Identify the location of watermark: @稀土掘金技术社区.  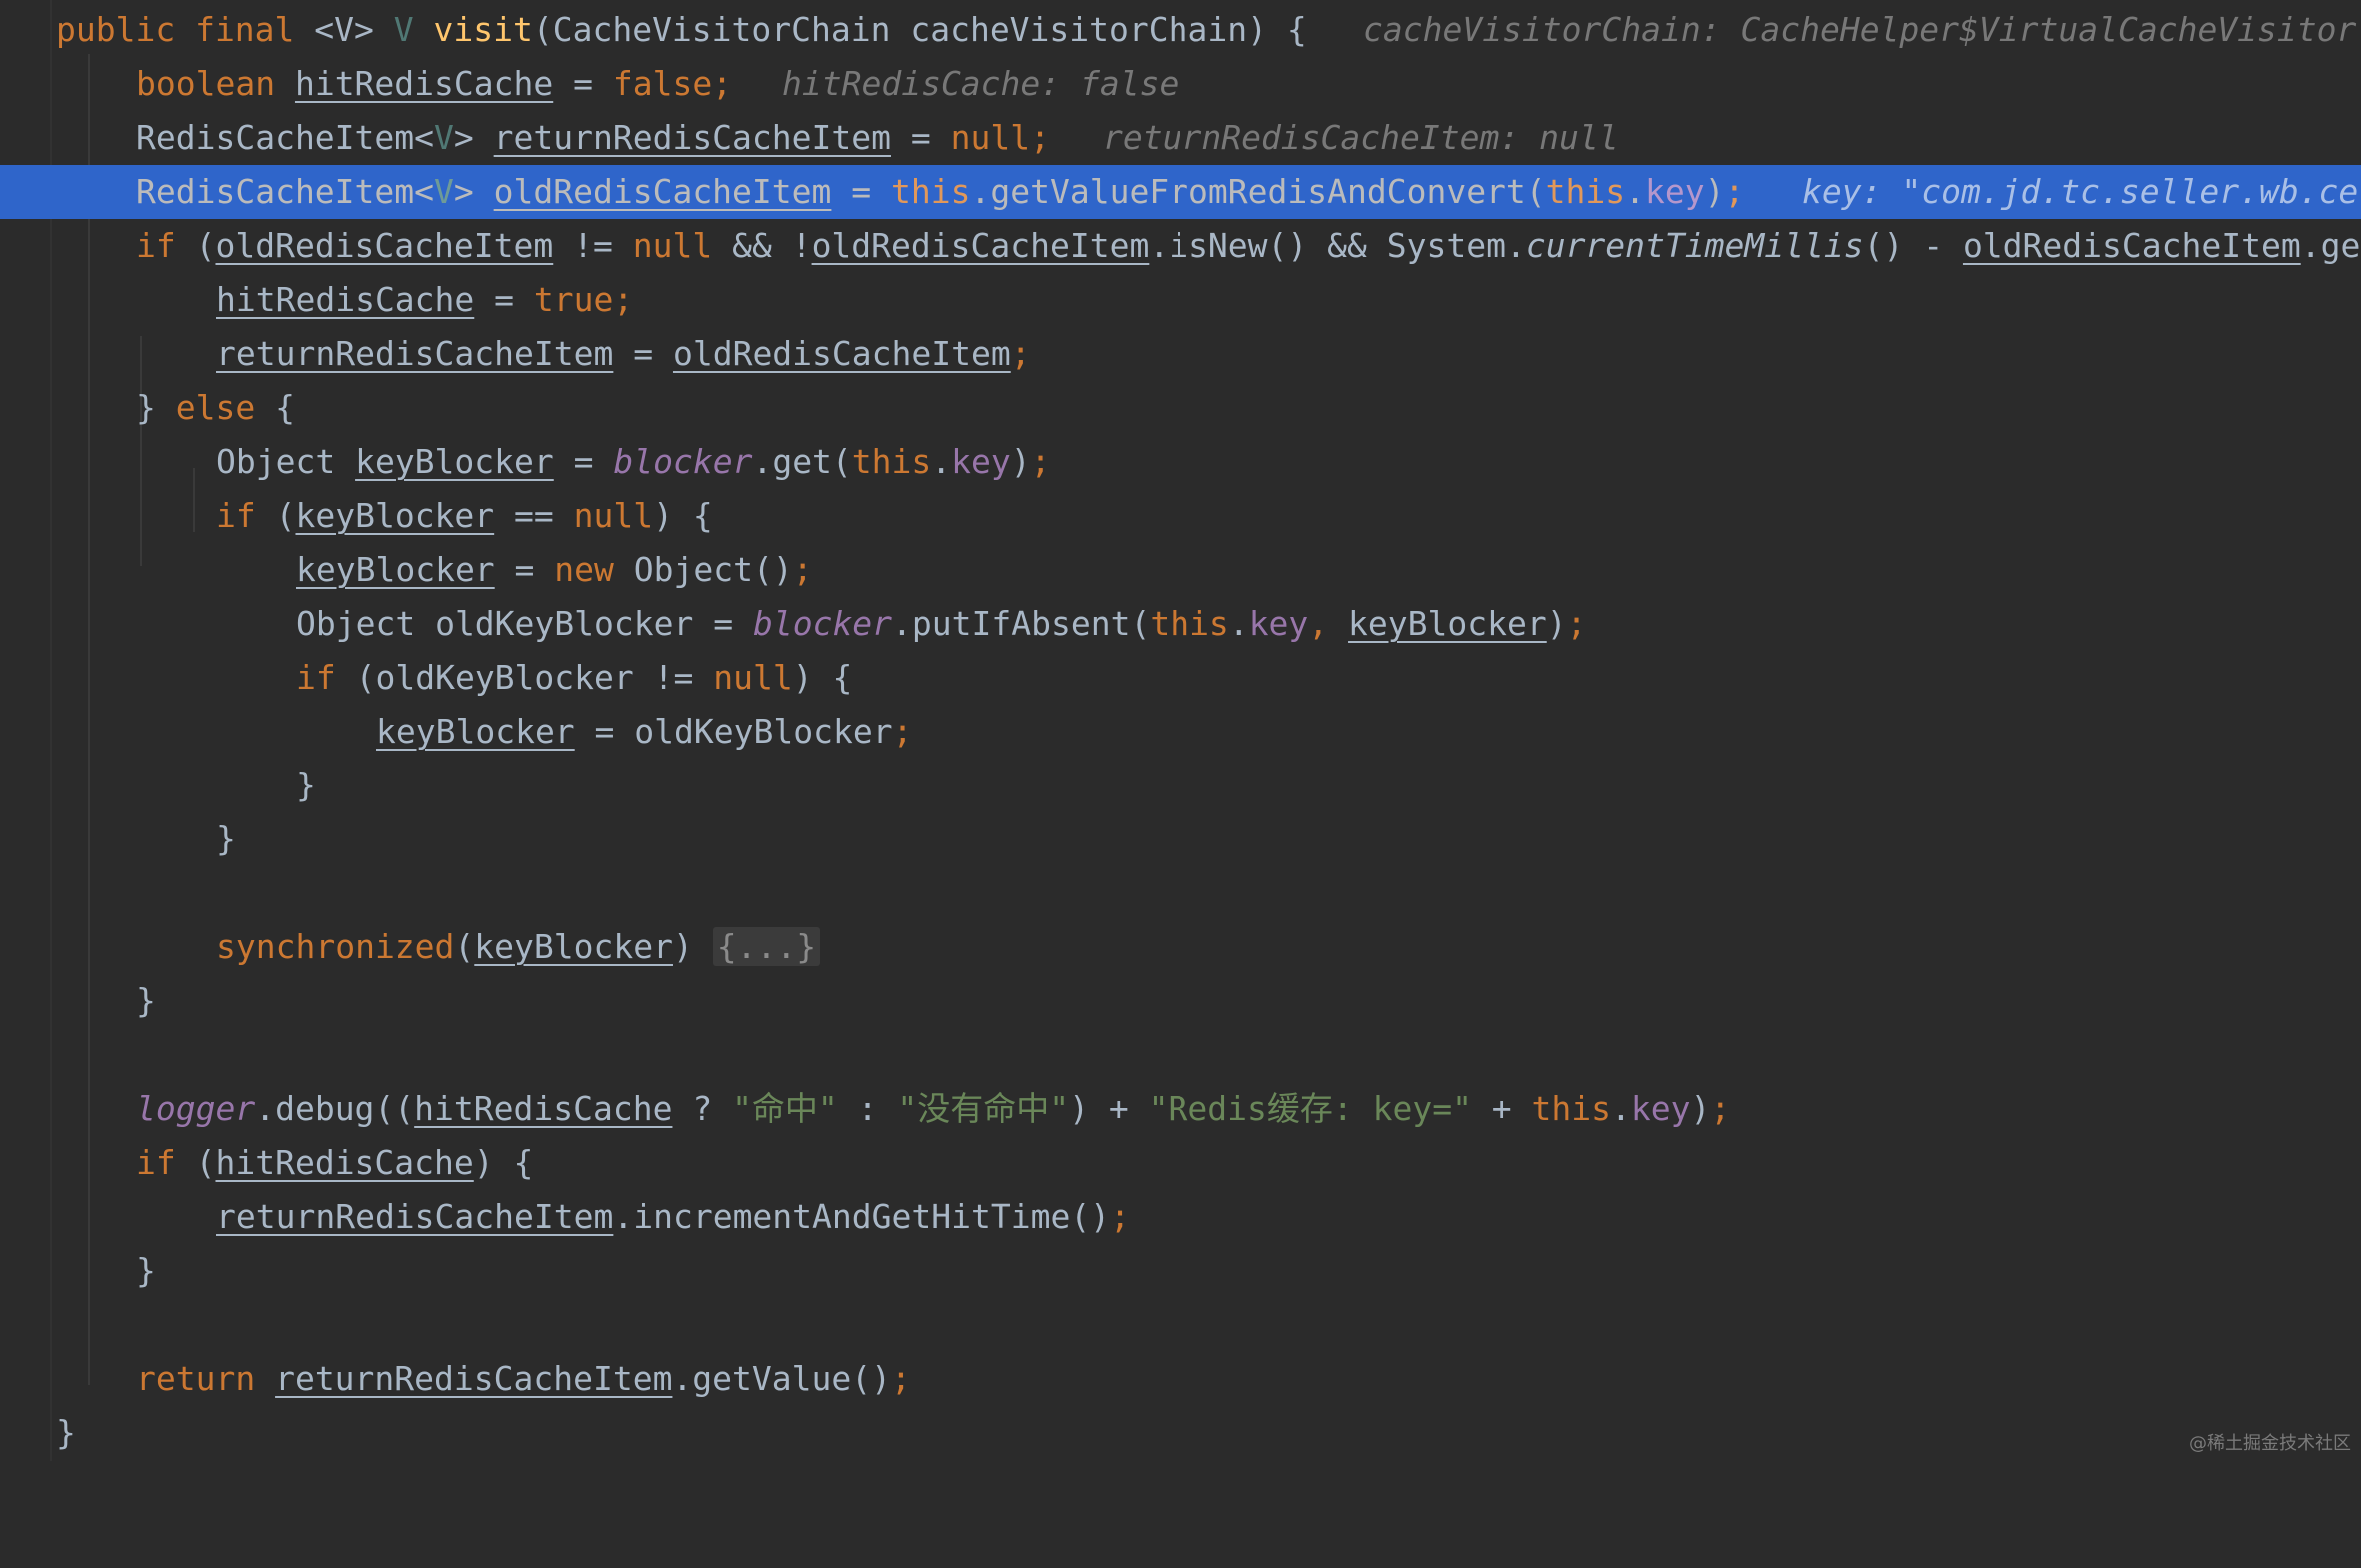
(2270, 1444).